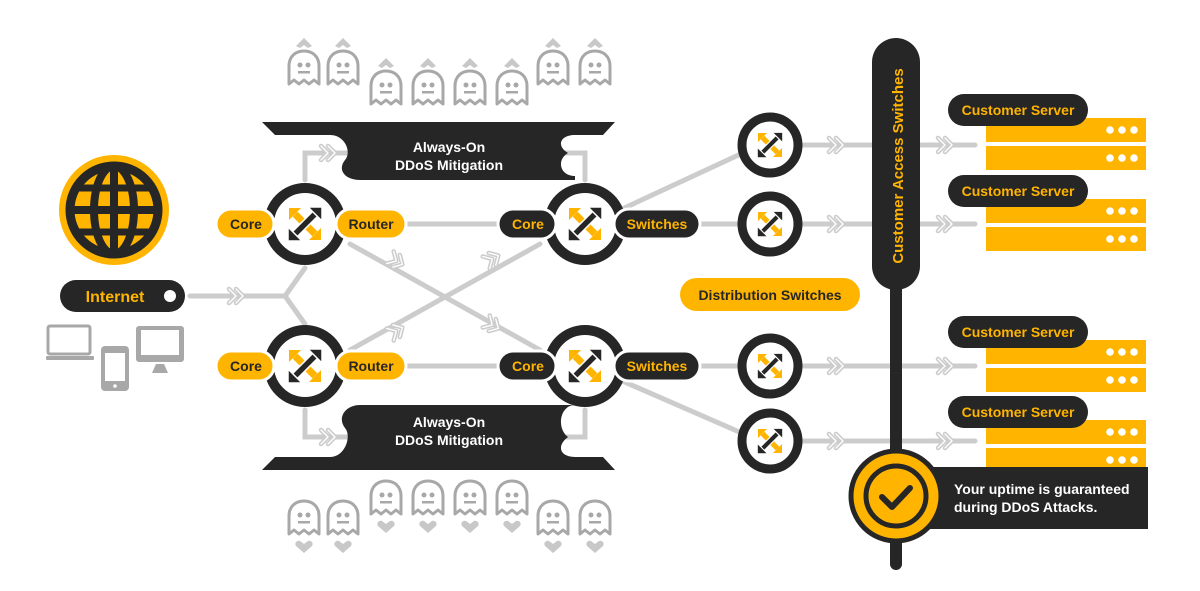  What do you see at coordinates (1018, 412) in the screenshot?
I see `customer-server-4-label: Customer Server` at bounding box center [1018, 412].